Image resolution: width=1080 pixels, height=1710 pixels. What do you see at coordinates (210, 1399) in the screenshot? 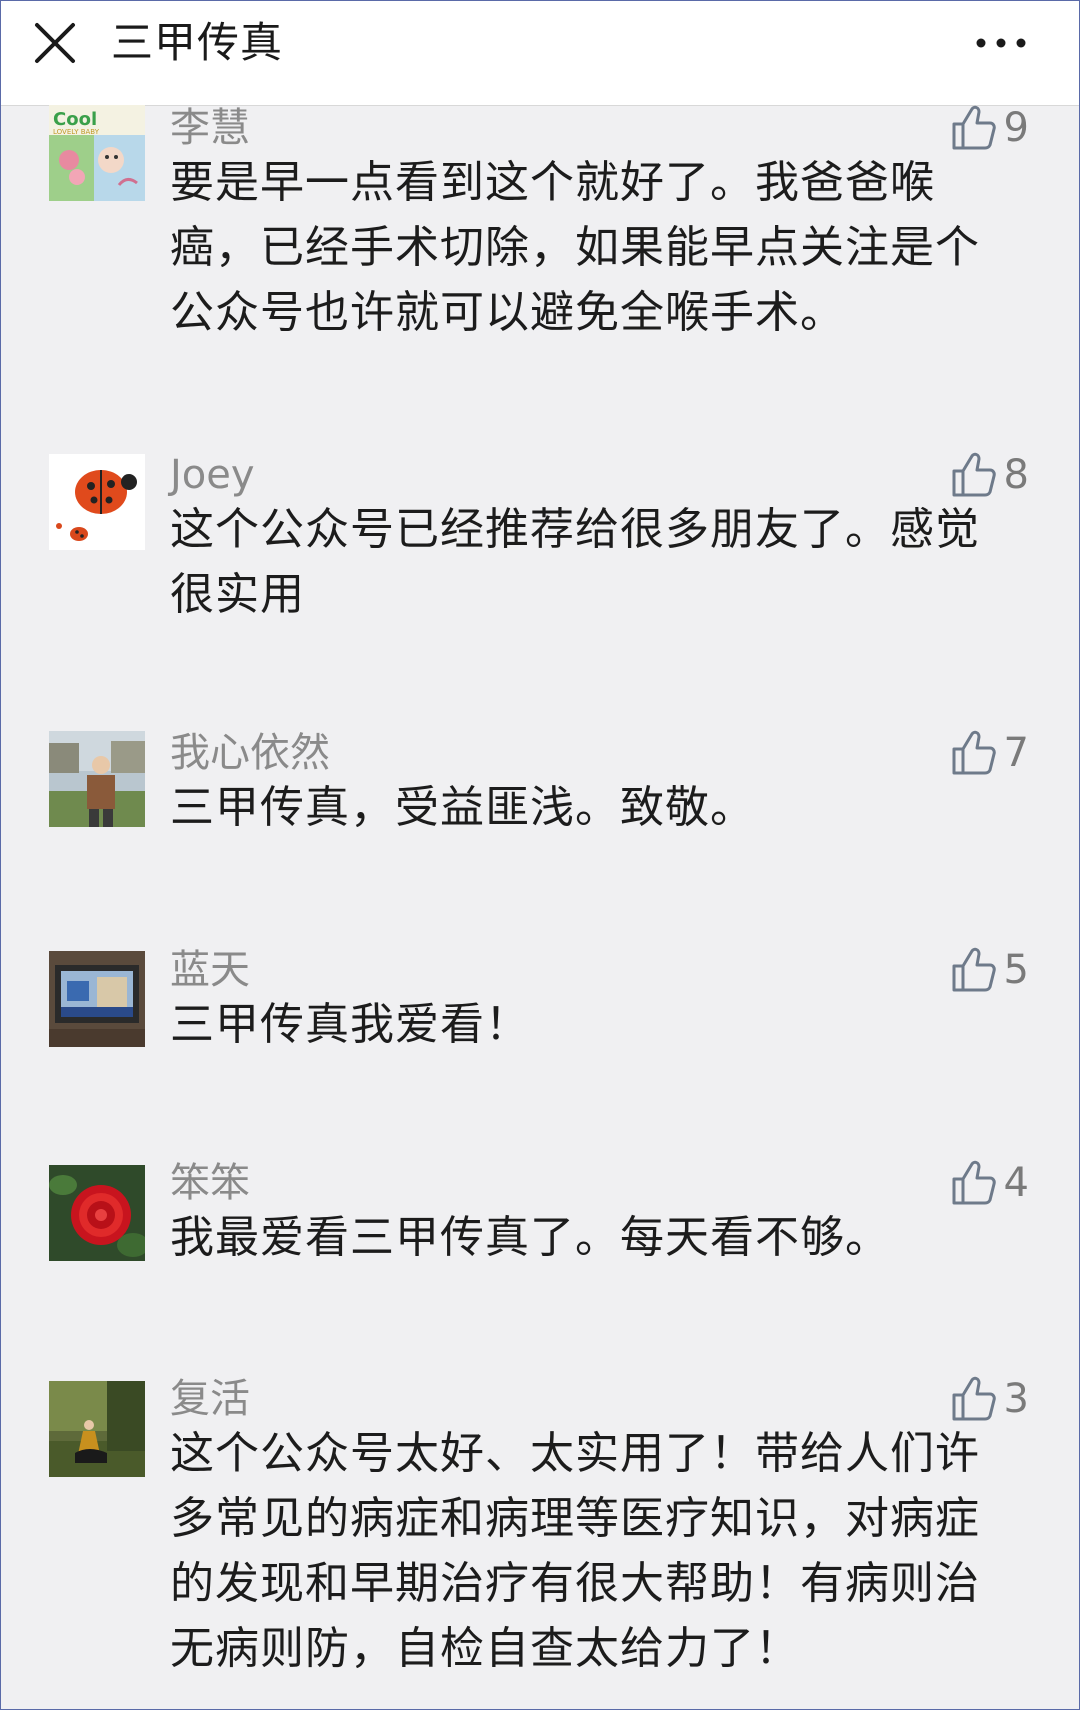
I see `comment-author: 复活` at bounding box center [210, 1399].